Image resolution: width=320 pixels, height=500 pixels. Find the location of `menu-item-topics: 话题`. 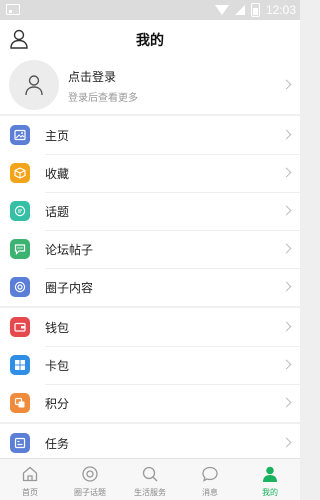

menu-item-topics: 话题 is located at coordinates (150, 211).